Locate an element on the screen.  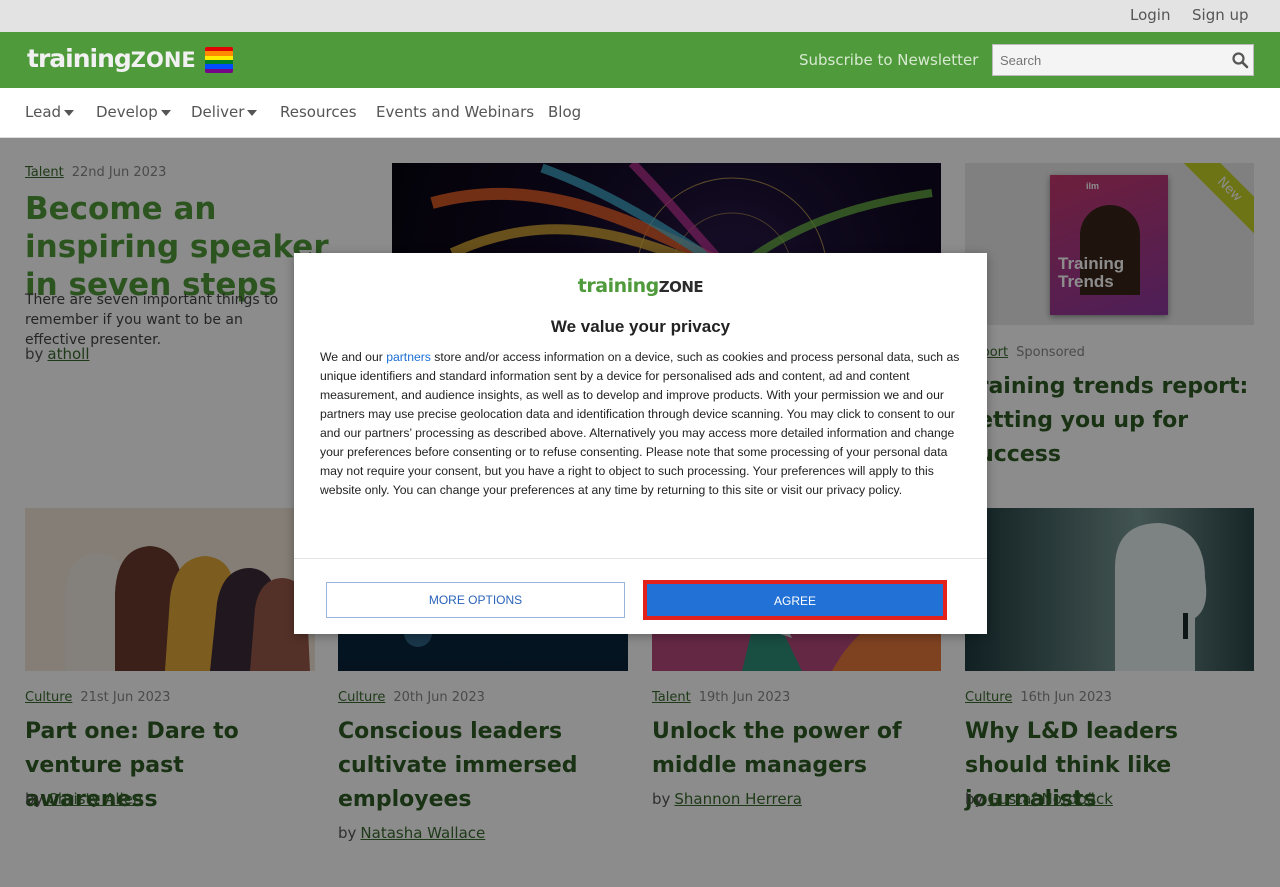
subscribe-newsletter-link: Subscribe to Newsletter is located at coordinates (888, 60).